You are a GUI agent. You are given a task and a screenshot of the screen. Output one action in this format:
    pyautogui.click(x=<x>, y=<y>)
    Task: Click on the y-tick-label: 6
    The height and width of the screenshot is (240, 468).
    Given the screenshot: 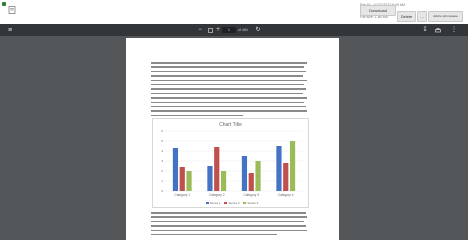 What is the action you would take?
    pyautogui.click(x=162, y=131)
    